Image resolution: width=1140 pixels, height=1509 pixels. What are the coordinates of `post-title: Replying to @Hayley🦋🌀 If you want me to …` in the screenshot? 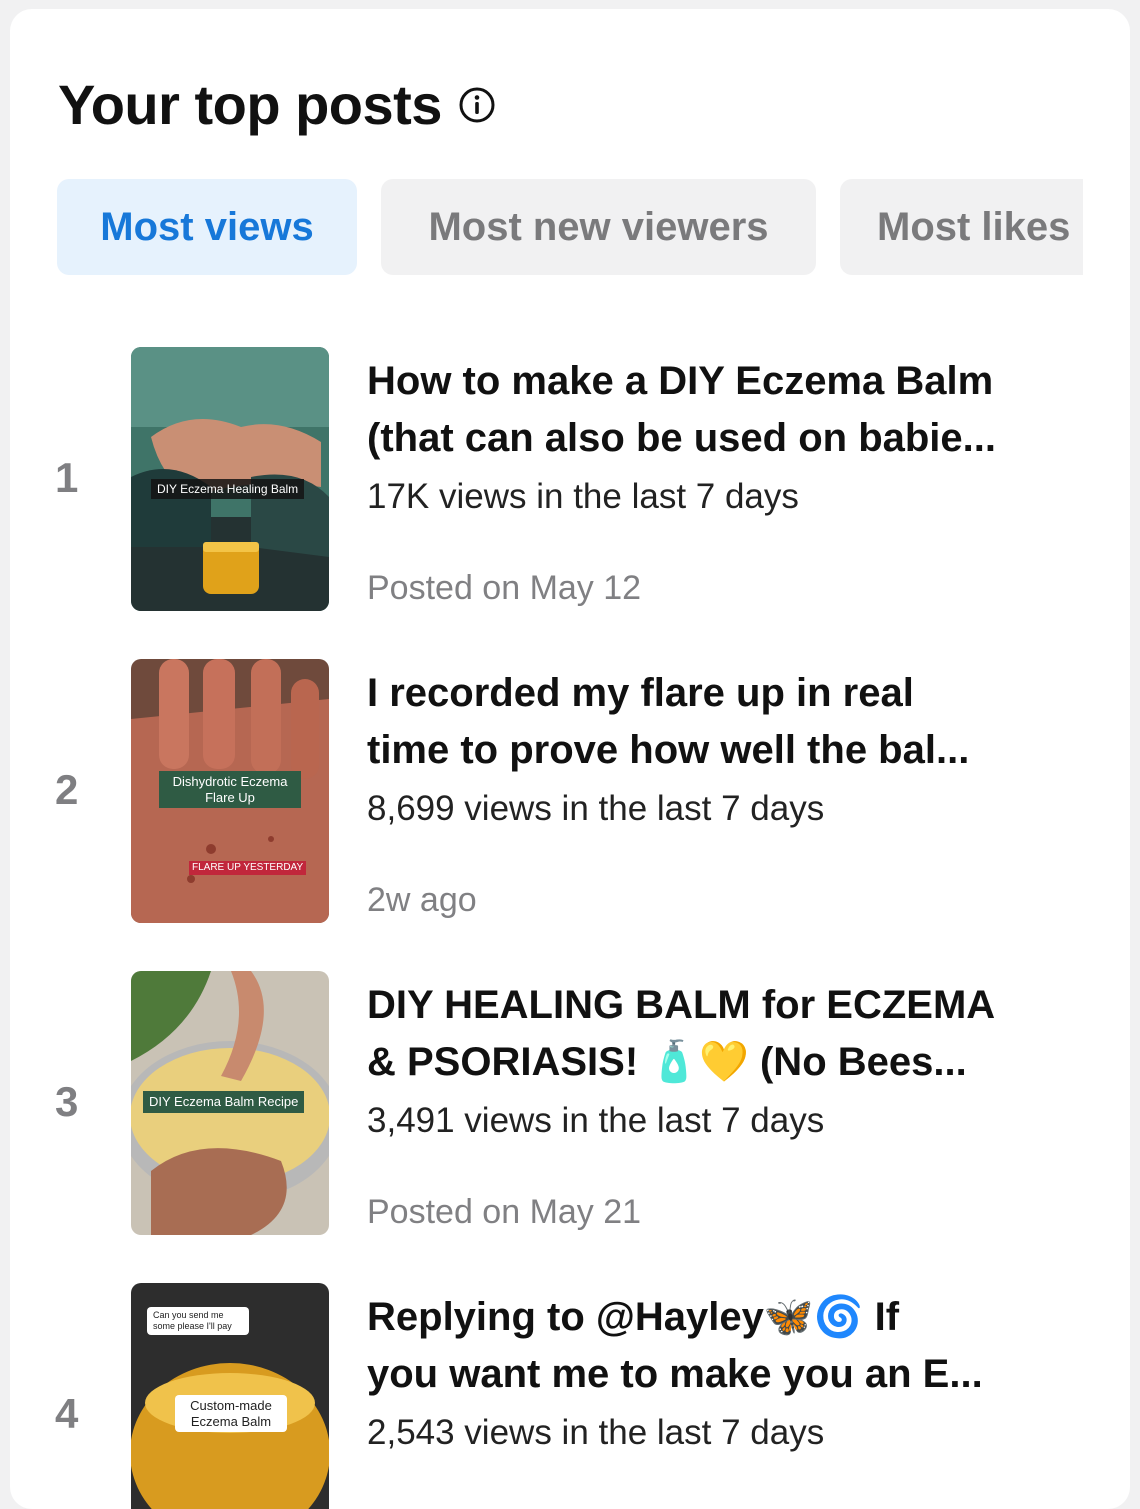 It's located at (727, 1346).